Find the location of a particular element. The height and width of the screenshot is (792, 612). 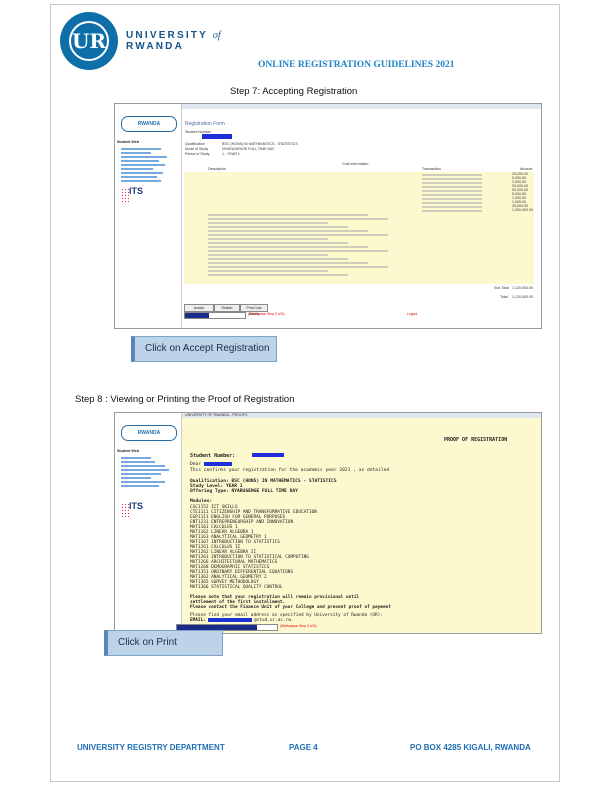

student-number-label: Student Number: is located at coordinates (213, 456).